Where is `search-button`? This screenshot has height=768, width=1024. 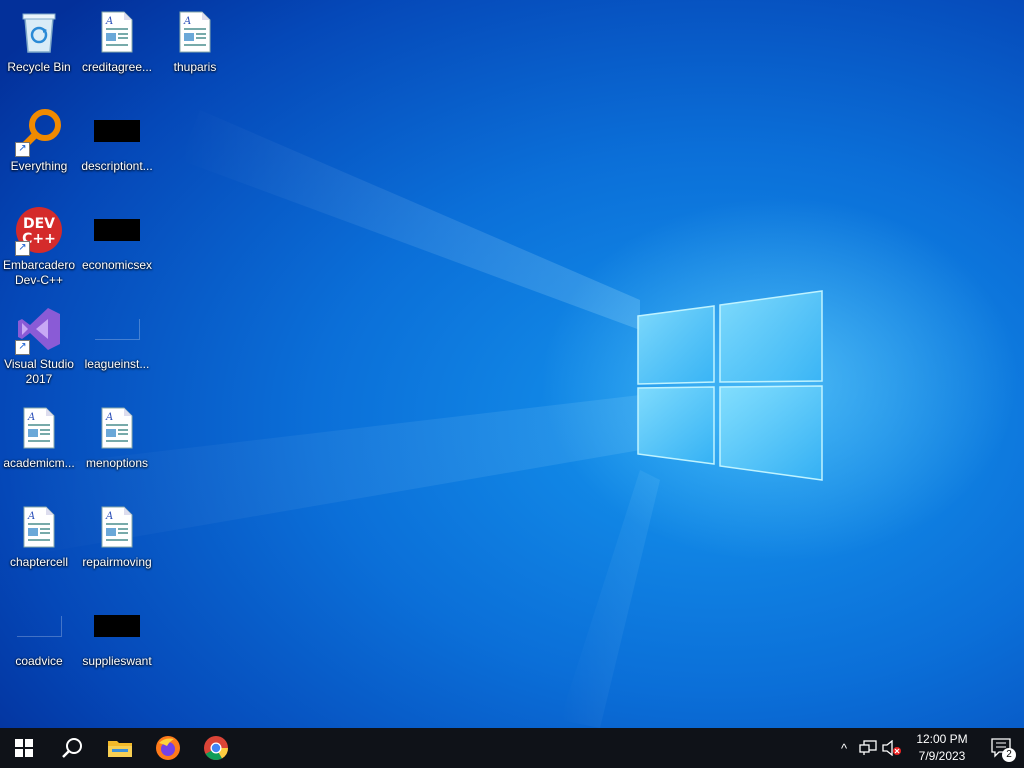
search-button is located at coordinates (72, 748).